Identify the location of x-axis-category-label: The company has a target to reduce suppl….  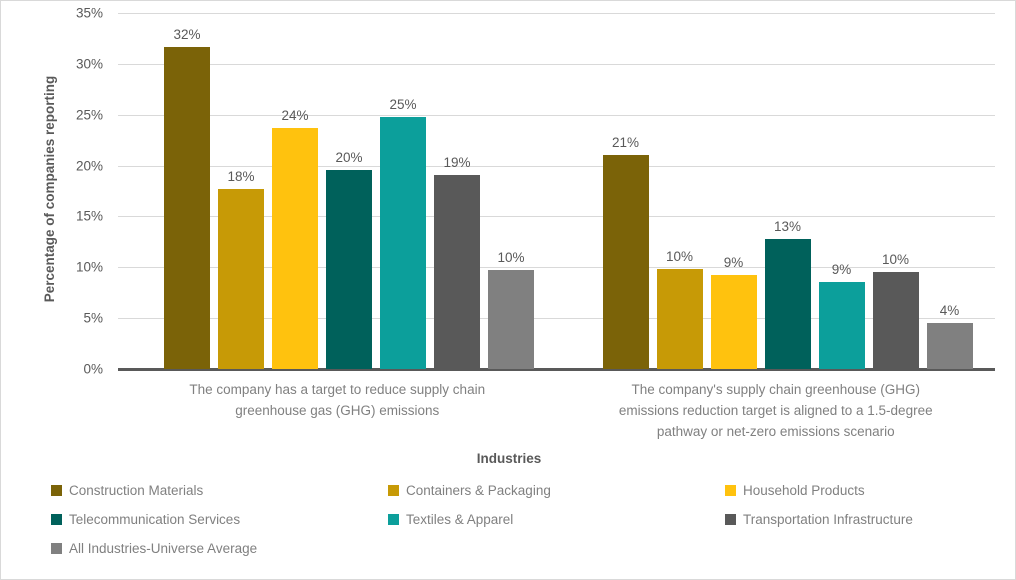
(337, 400).